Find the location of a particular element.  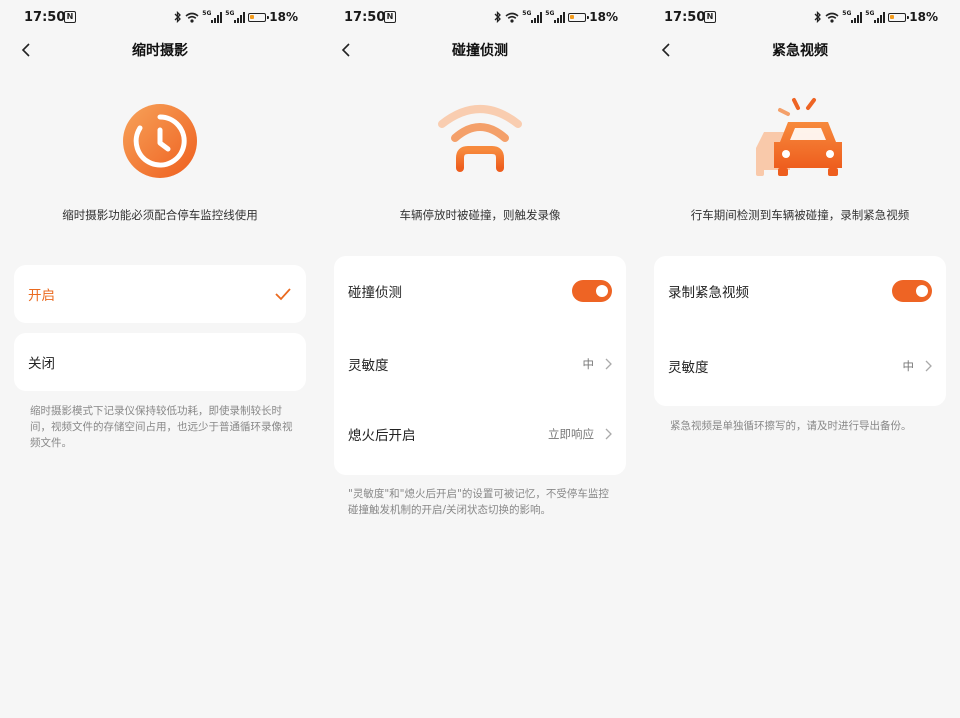

feature-description: 缩时摄影功能必须配合停车监控线使用 is located at coordinates (160, 215).